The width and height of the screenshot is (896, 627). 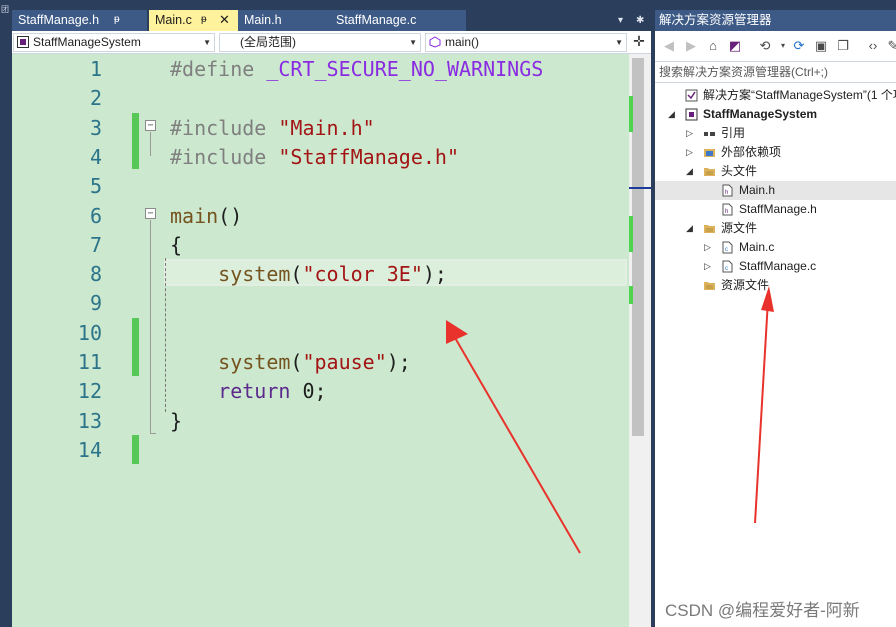 What do you see at coordinates (691, 46) in the screenshot?
I see `forward-icon: ▶` at bounding box center [691, 46].